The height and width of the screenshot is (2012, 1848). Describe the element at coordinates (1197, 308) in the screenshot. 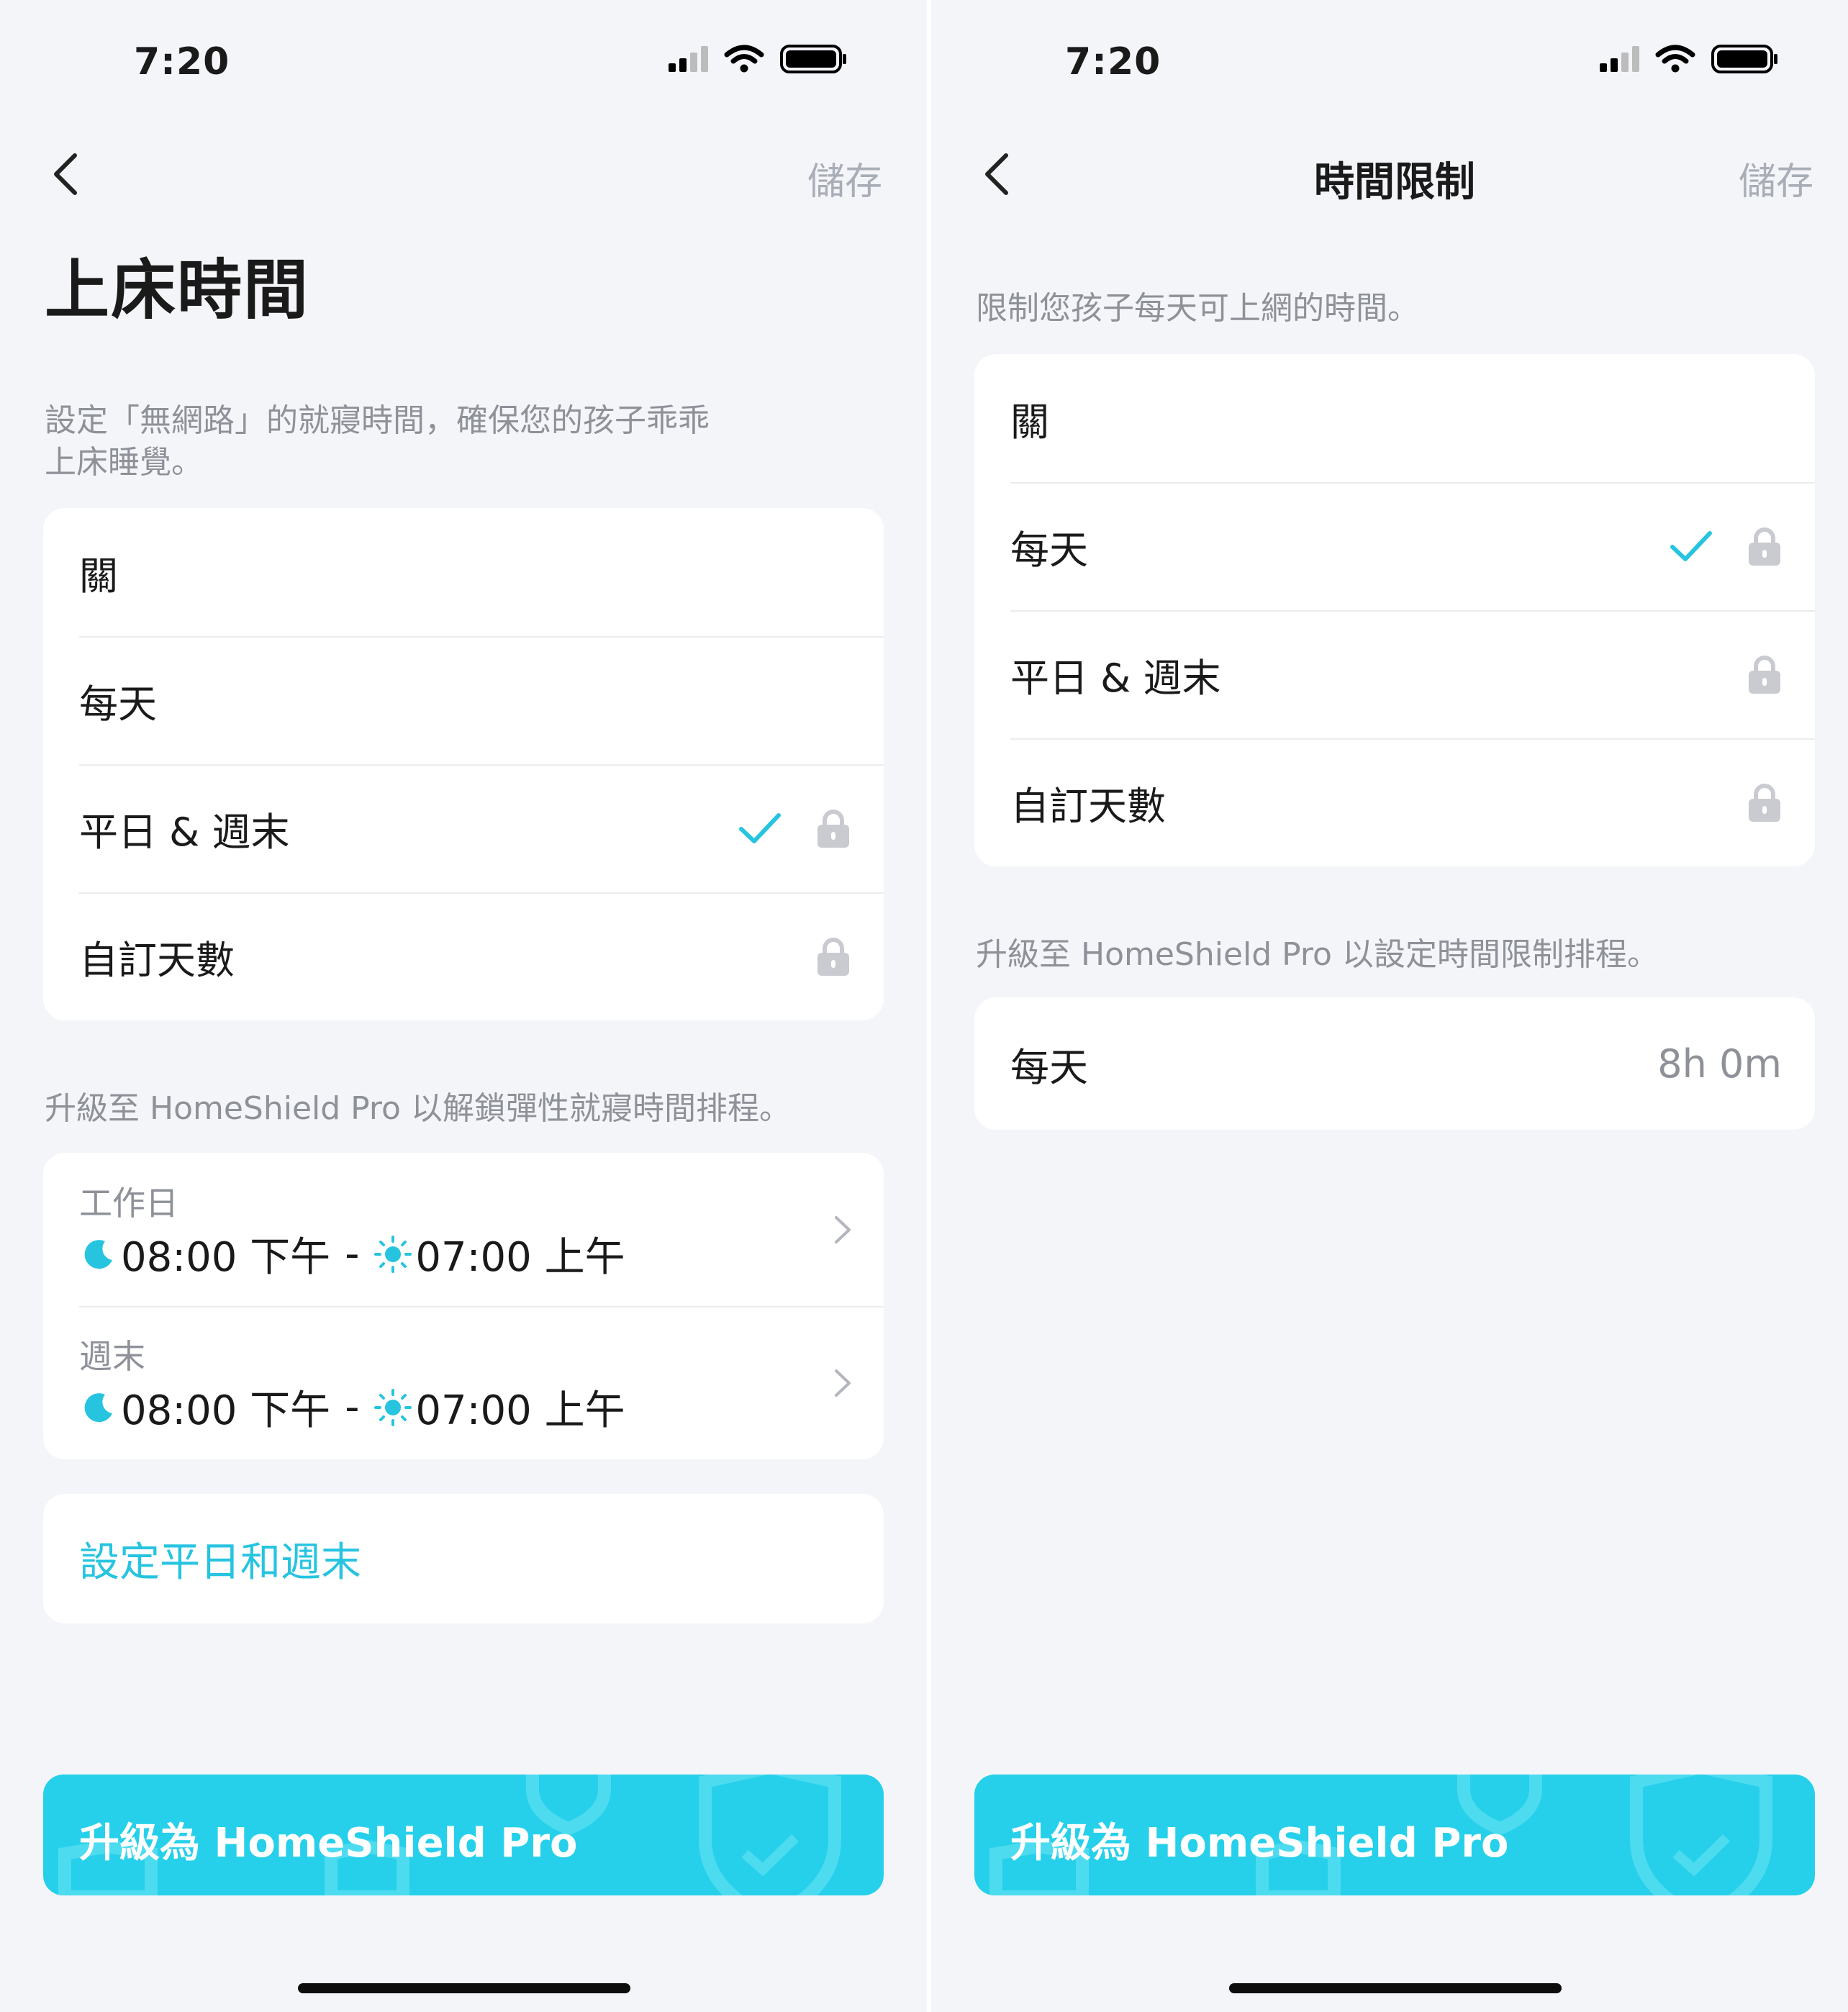

I see `description: 限制您孩子每天可上網的時間。` at that location.